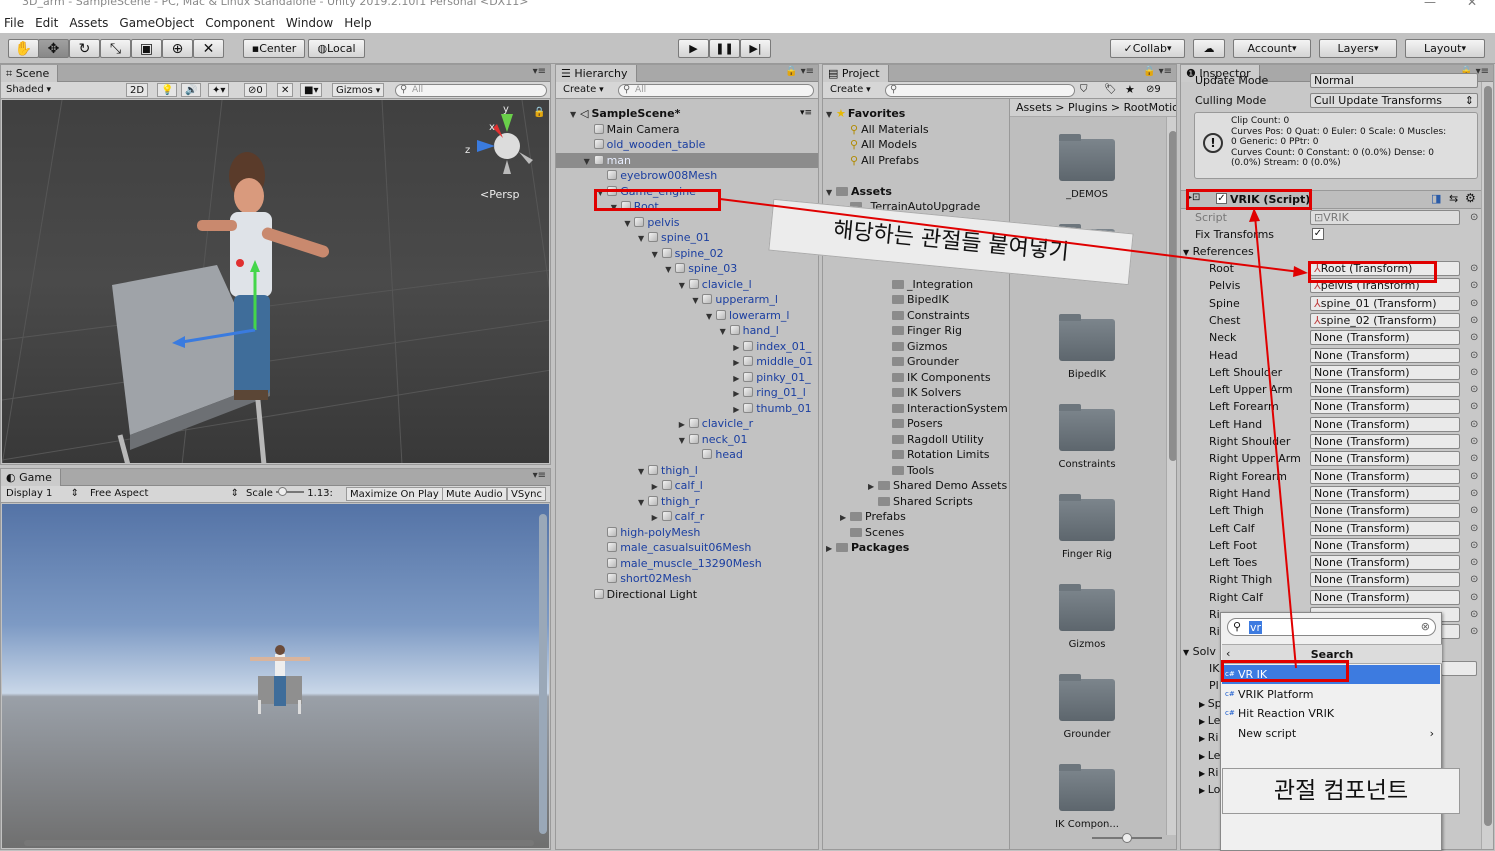  I want to click on annotation-arrow-component, so click(1275, 442).